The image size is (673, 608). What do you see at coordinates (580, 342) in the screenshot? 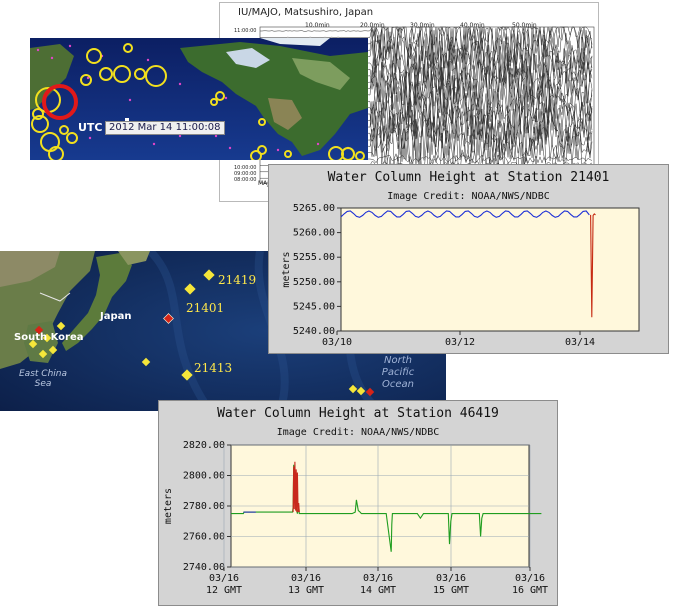
I see `x-tick-label: 03/14` at bounding box center [580, 342].